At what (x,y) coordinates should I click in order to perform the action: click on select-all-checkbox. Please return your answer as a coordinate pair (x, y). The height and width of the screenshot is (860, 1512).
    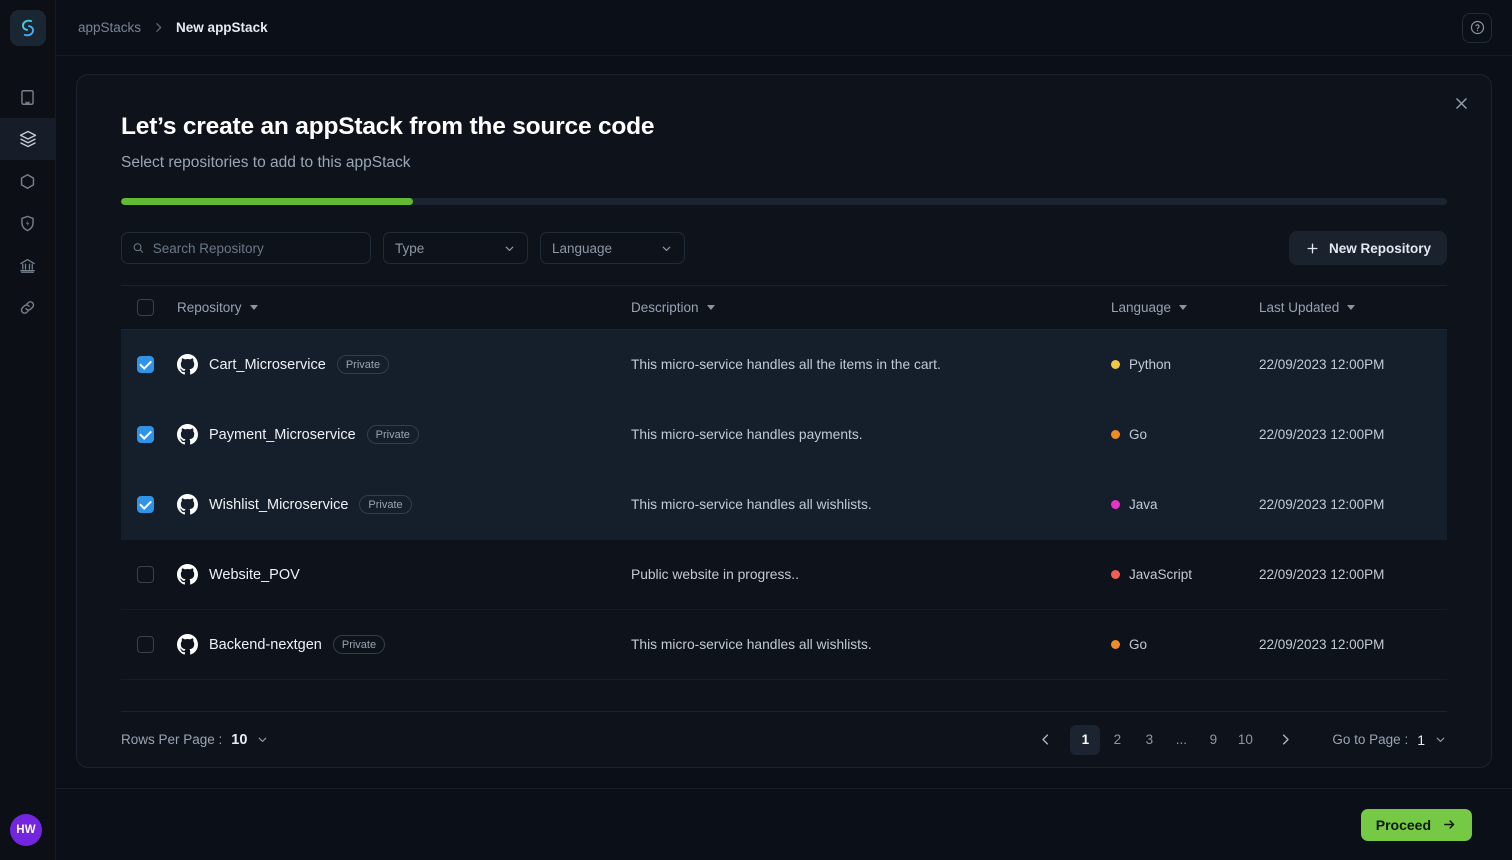
    Looking at the image, I should click on (145, 307).